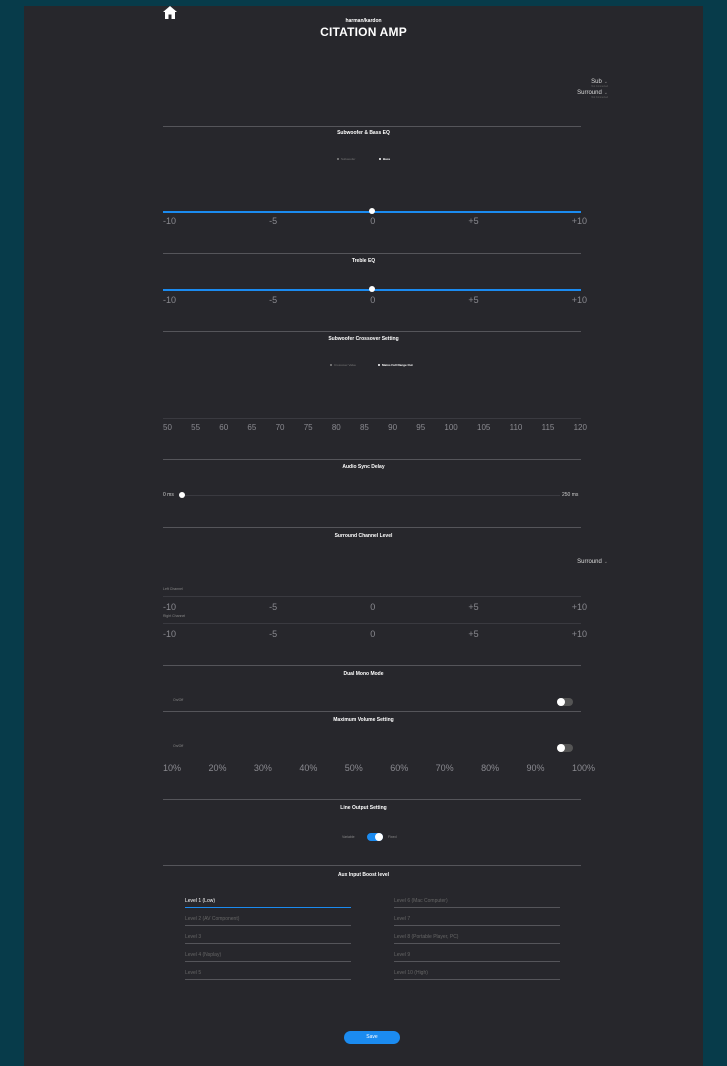 The image size is (727, 1066). What do you see at coordinates (268, 957) in the screenshot?
I see `aux-level-option: Level 4 (Nsplay)` at bounding box center [268, 957].